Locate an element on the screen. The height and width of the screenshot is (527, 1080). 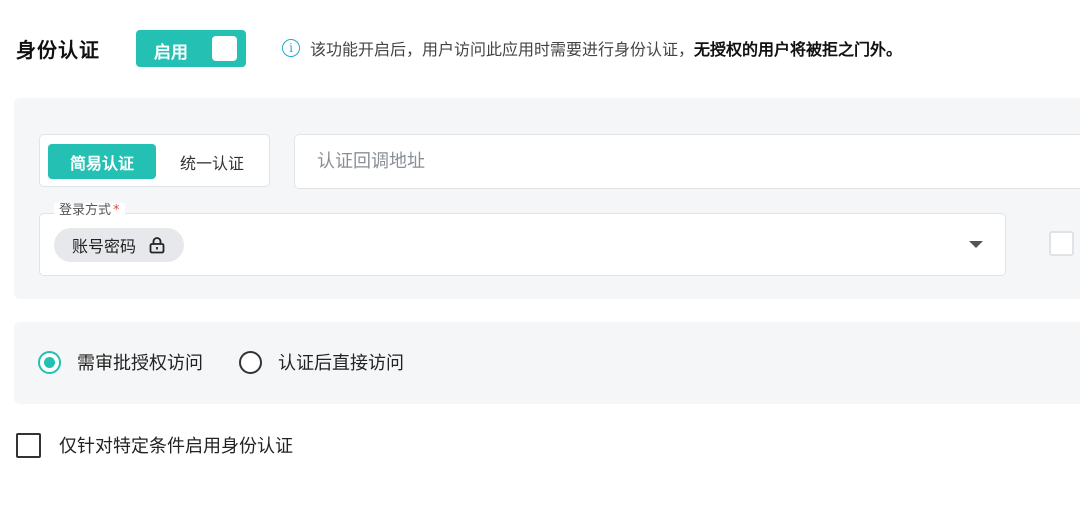
radio-label: 认证后直接访问 is located at coordinates (341, 363).